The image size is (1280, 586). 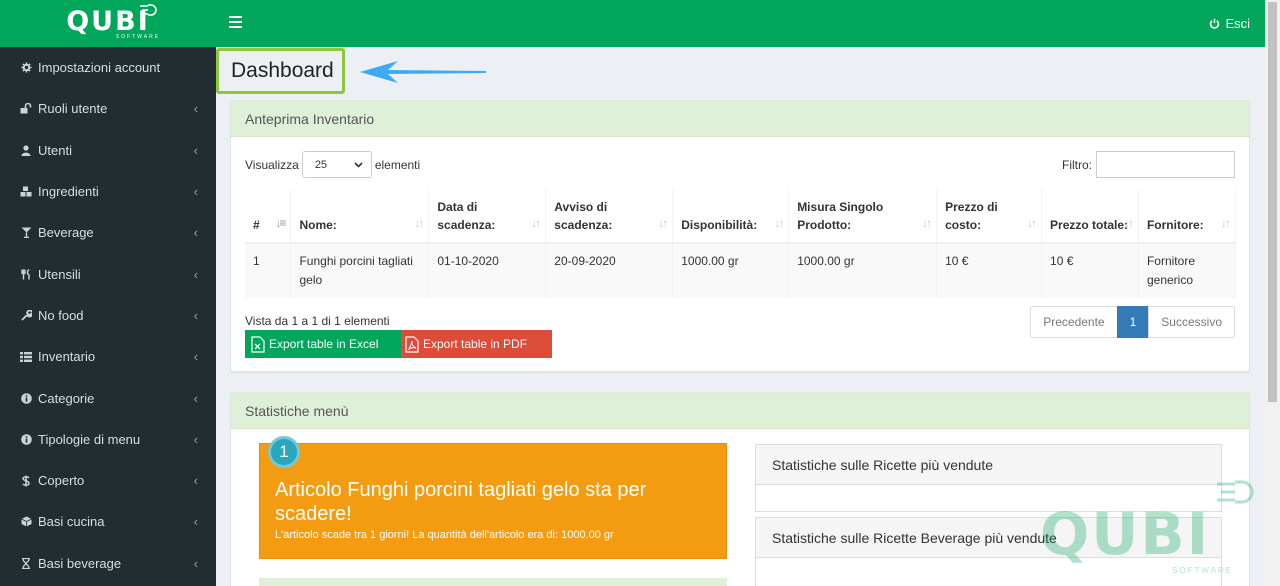 What do you see at coordinates (360, 216) in the screenshot?
I see `column-header: Nome: ↓↑` at bounding box center [360, 216].